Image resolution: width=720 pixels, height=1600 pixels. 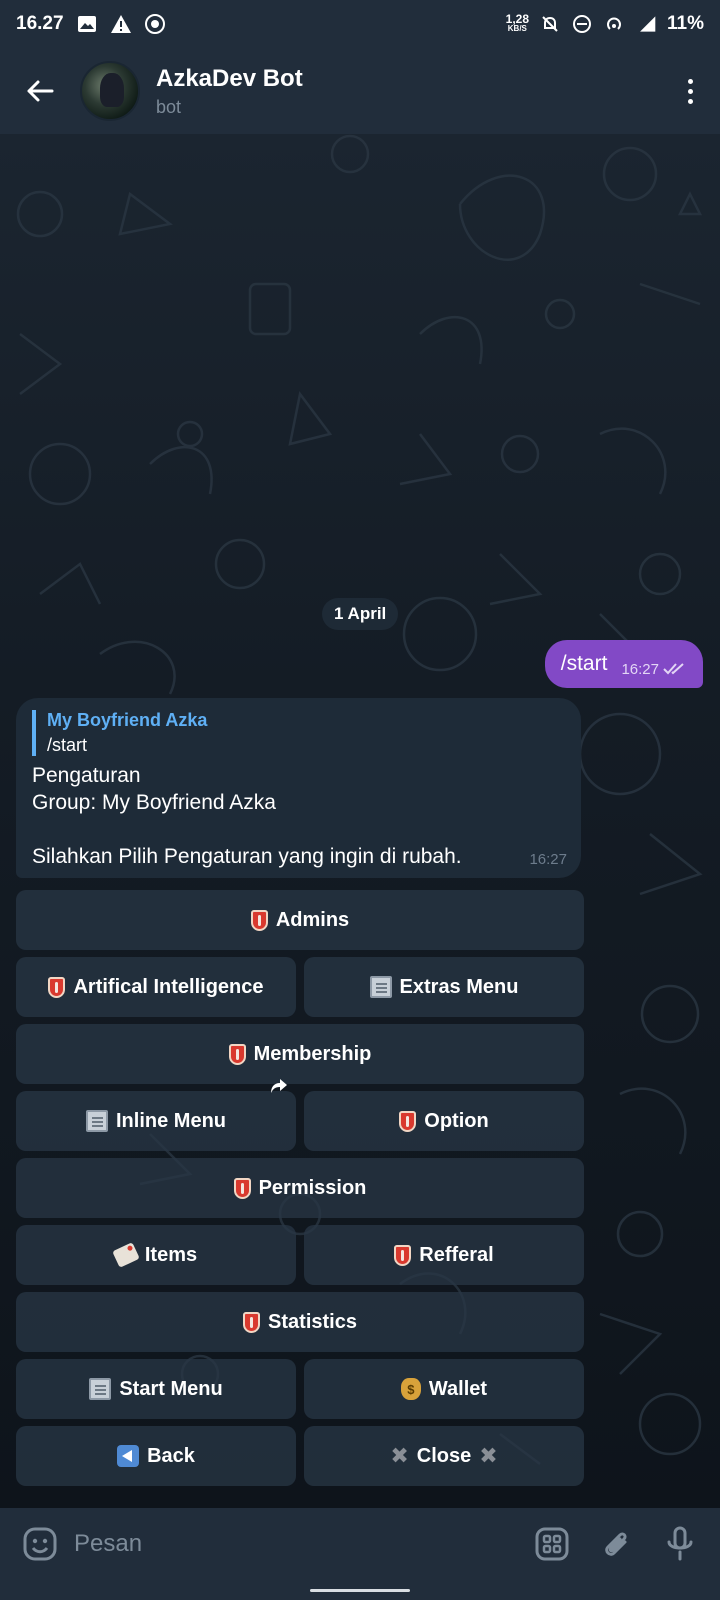 What do you see at coordinates (87, 24) in the screenshot?
I see `image-icon` at bounding box center [87, 24].